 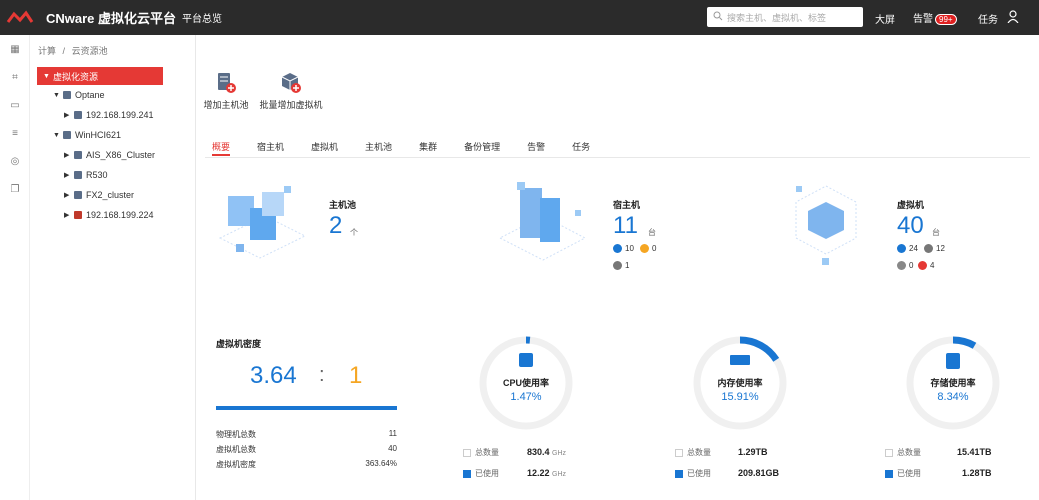 I want to click on host-offline-count: 1, so click(x=627, y=265).